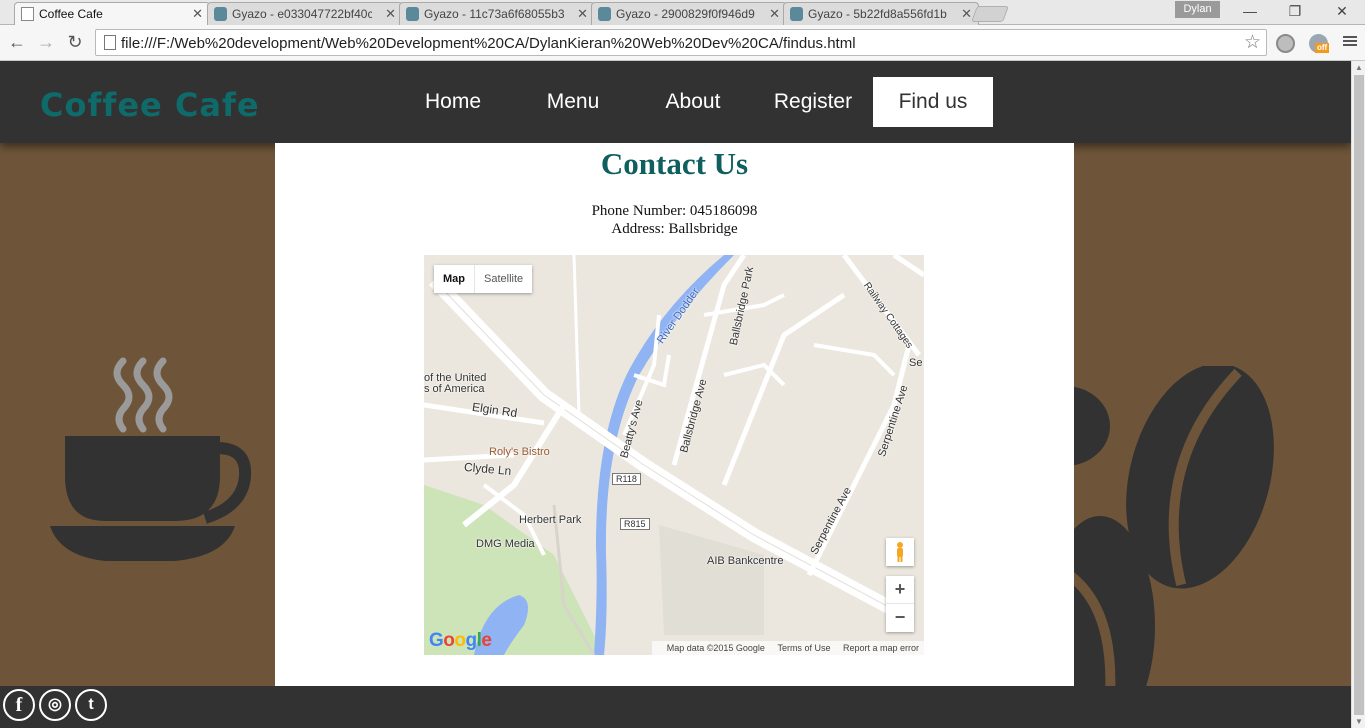 The width and height of the screenshot is (1365, 728). I want to click on back-icon: ←, so click(17, 42).